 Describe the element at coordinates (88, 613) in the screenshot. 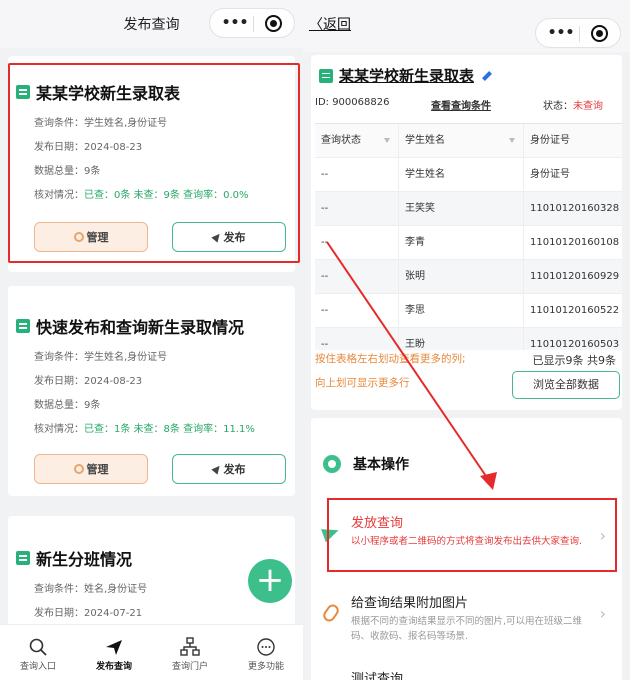

I see `publish-date: 发布日期：2024-07-21` at that location.